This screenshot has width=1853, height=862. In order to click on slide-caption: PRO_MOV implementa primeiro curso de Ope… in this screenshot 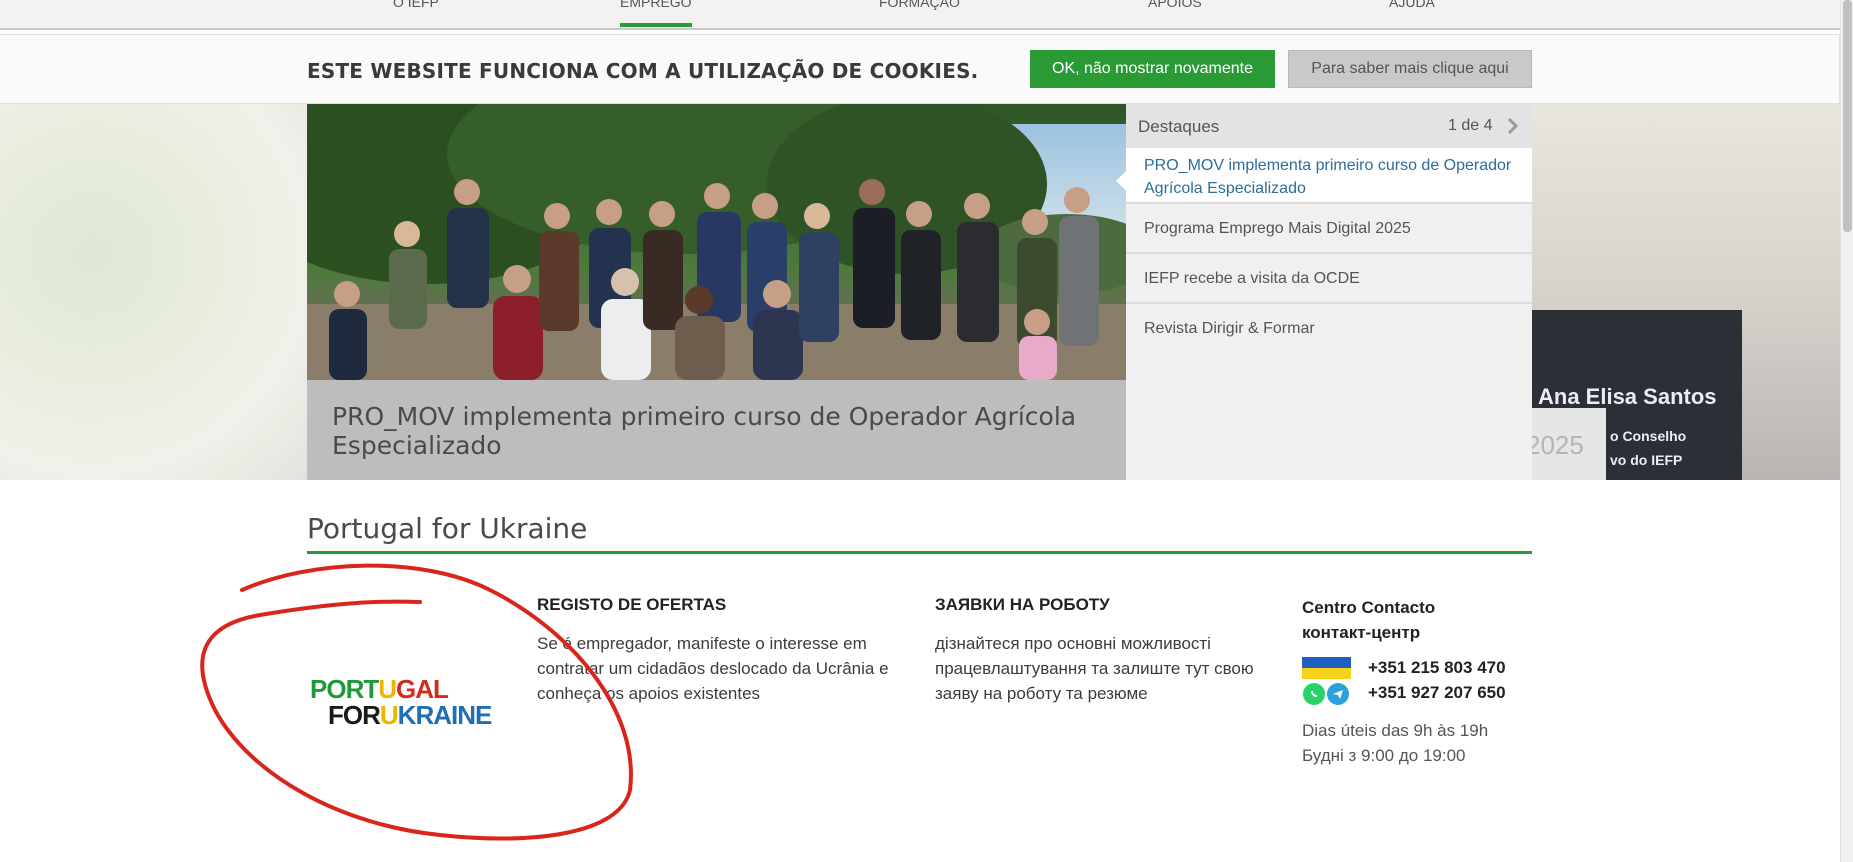, I will do `click(716, 430)`.